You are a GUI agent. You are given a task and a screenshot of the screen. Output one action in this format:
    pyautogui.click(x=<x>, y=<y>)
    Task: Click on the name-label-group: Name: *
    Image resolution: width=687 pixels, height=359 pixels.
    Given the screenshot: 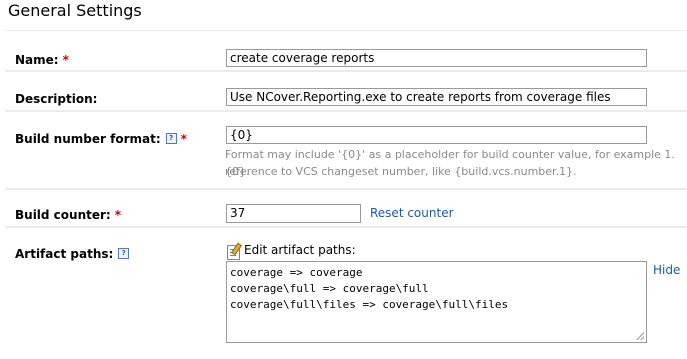 What is the action you would take?
    pyautogui.click(x=42, y=60)
    